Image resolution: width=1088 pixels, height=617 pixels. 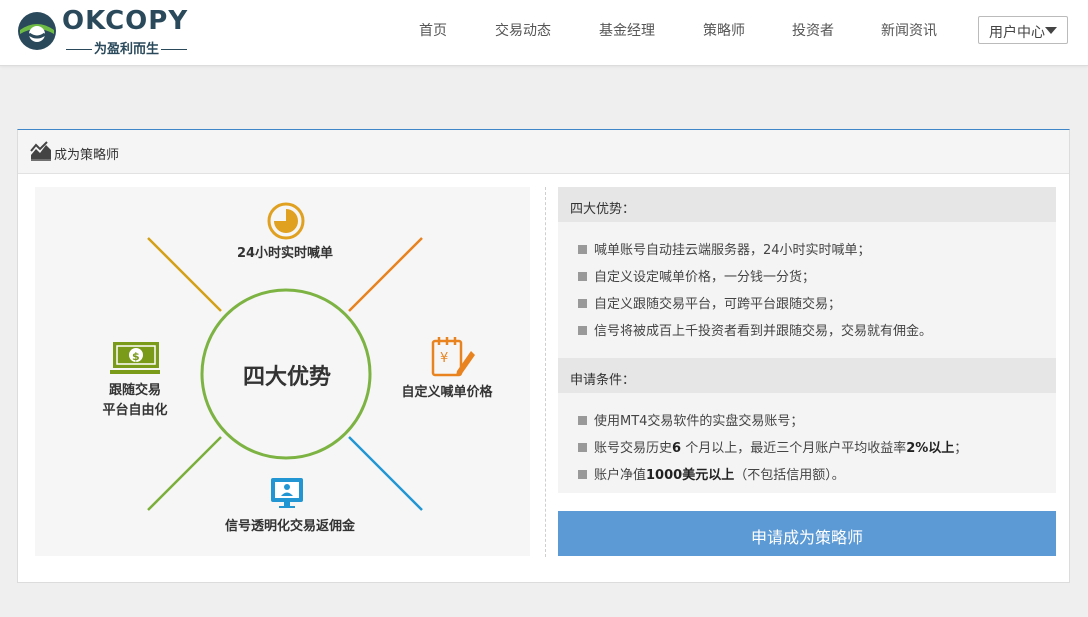 I want to click on money-bill-icon: $, so click(x=135, y=358).